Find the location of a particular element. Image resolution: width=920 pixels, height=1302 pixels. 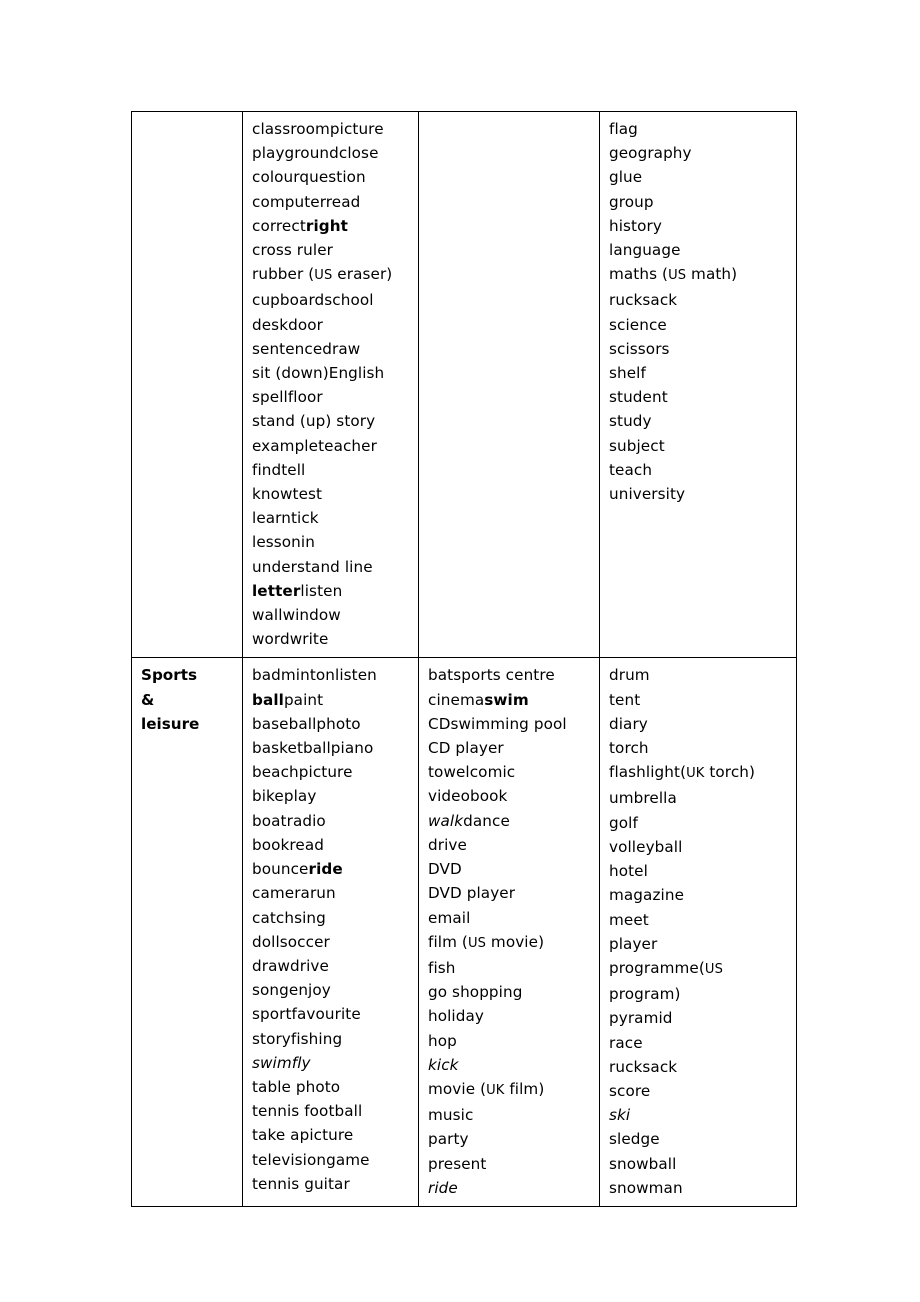

vocab-word: classroompicture is located at coordinates (318, 129).